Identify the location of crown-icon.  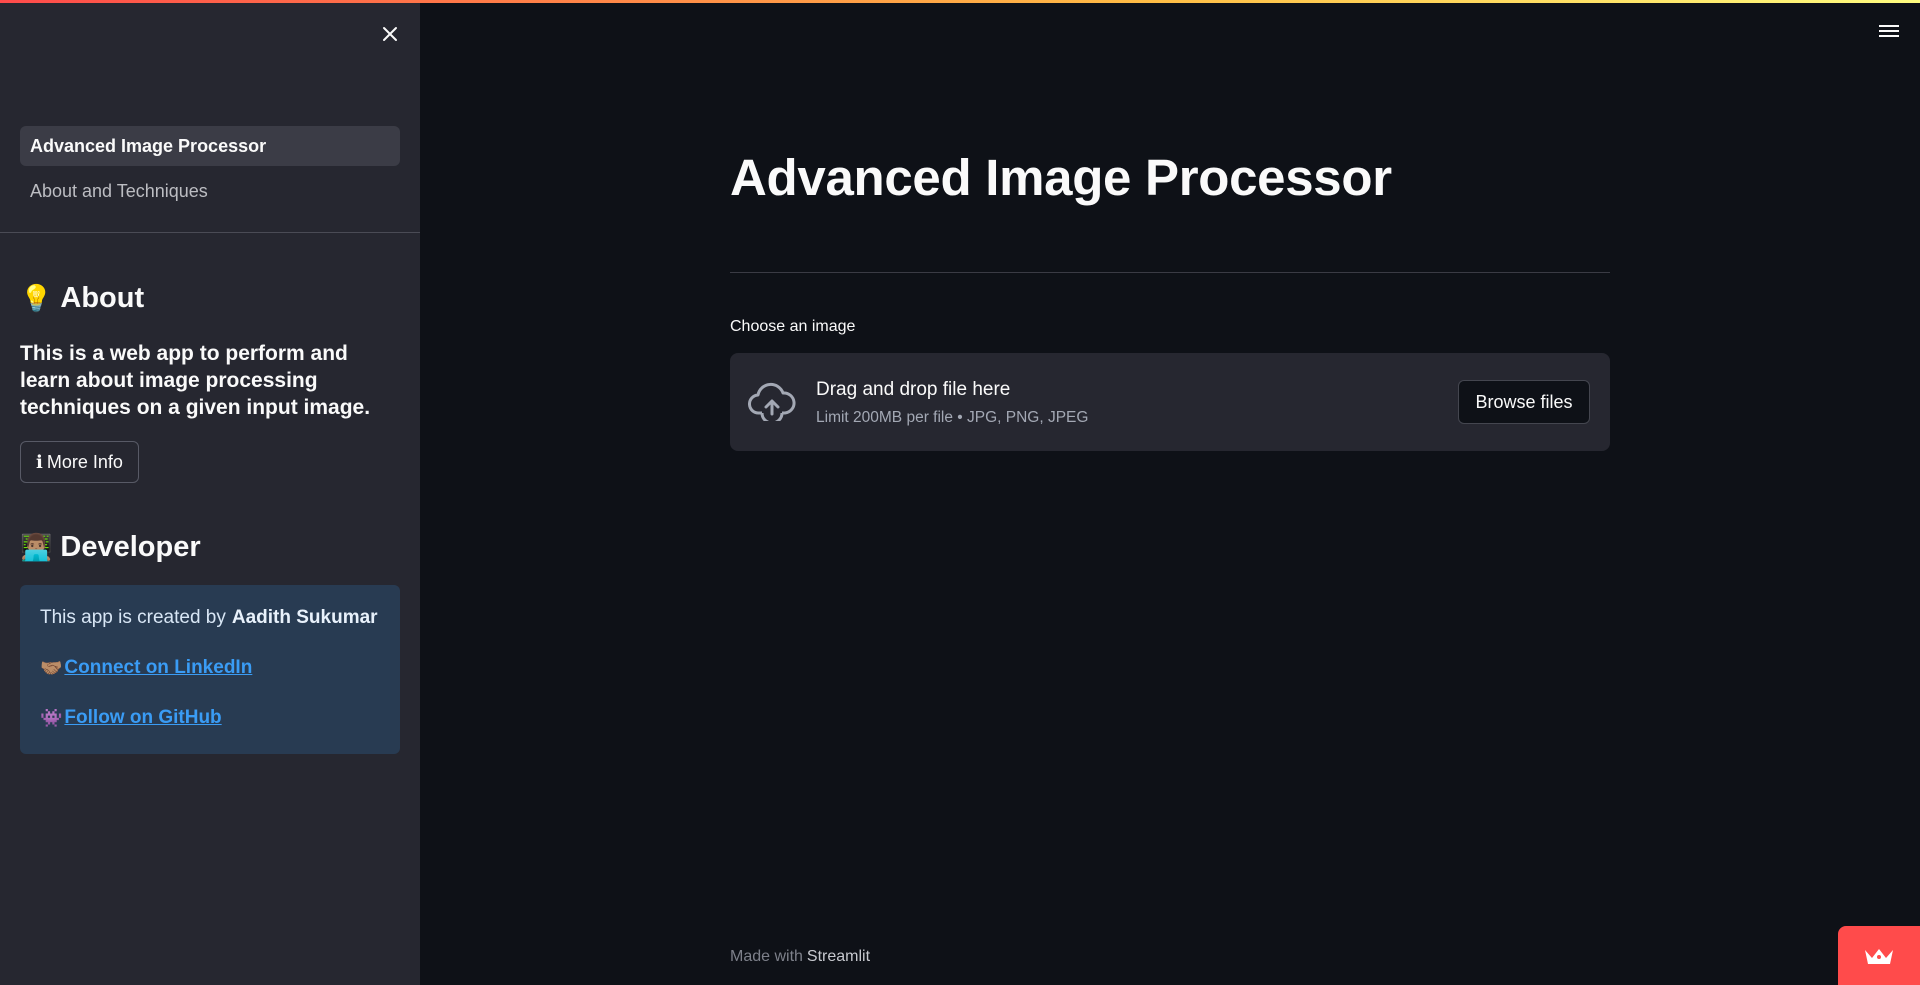
(1879, 956).